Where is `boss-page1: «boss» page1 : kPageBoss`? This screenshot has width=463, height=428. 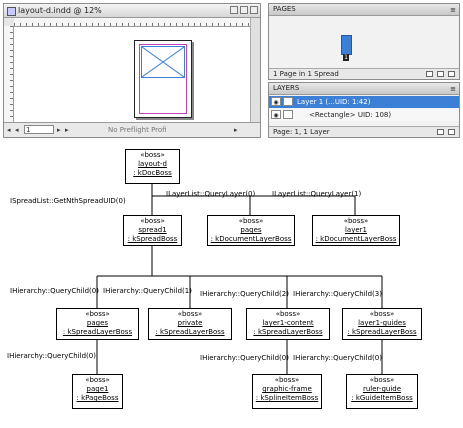 boss-page1: «boss» page1 : kPageBoss is located at coordinates (97, 391).